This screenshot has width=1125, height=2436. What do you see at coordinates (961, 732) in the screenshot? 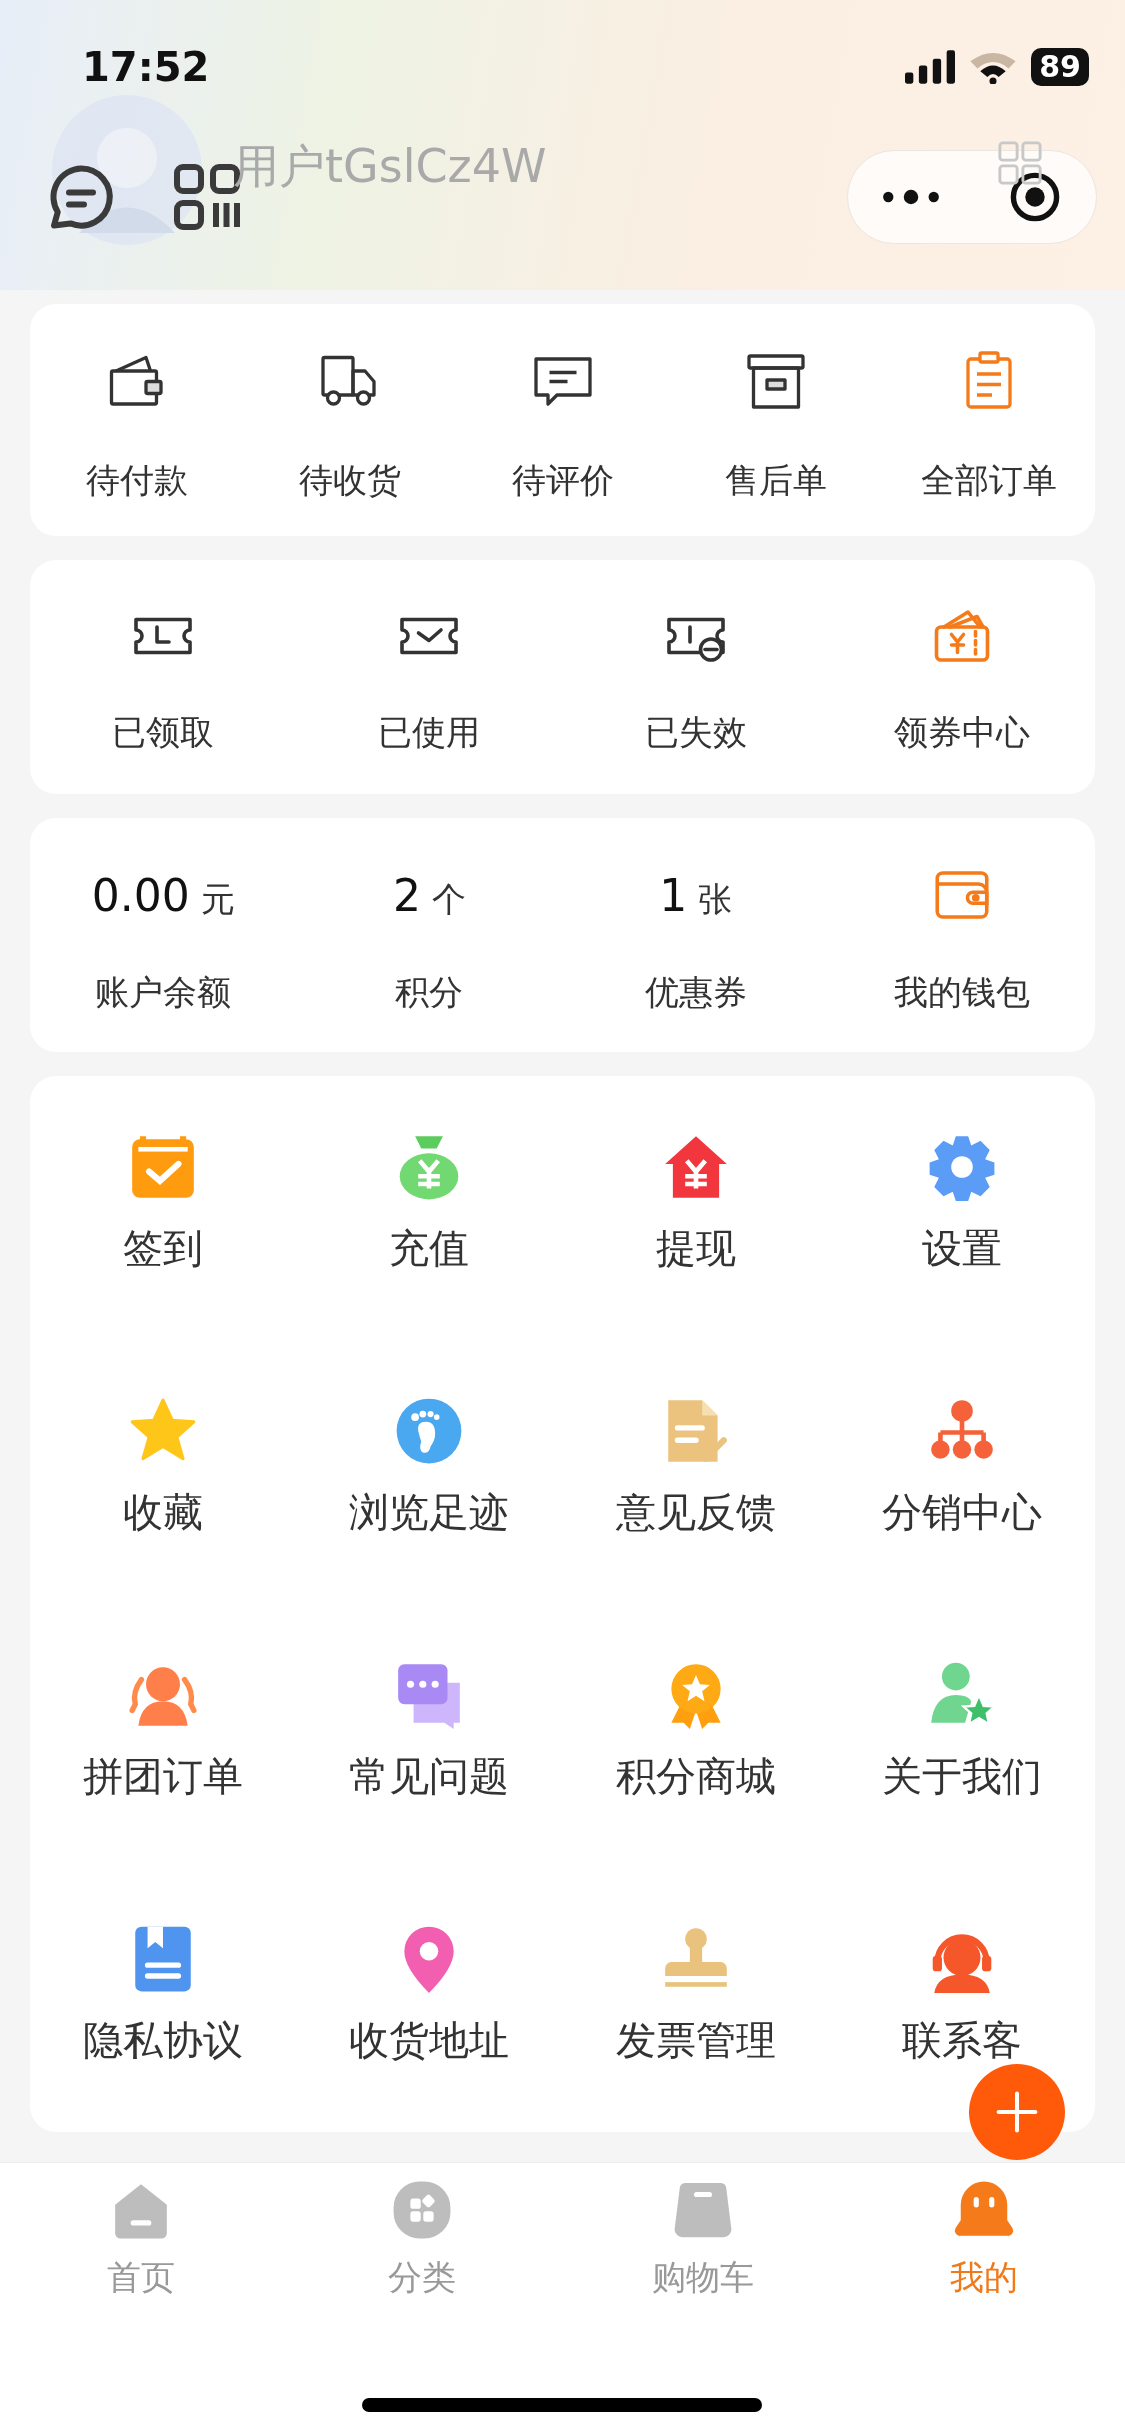
I see `coupon-label: 领券中心` at bounding box center [961, 732].